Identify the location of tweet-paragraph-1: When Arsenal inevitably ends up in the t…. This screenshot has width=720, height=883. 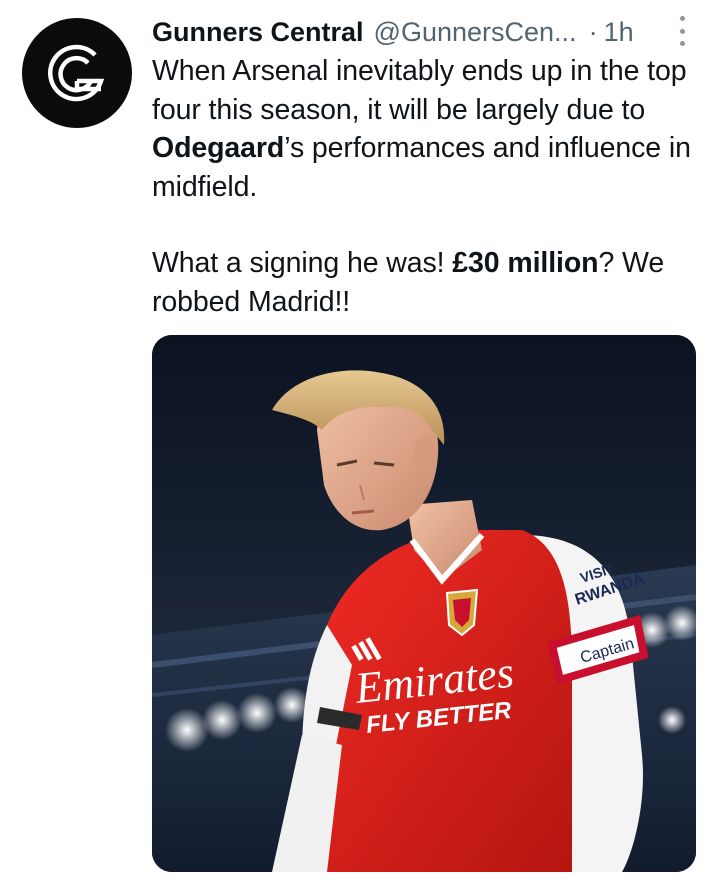
(427, 129).